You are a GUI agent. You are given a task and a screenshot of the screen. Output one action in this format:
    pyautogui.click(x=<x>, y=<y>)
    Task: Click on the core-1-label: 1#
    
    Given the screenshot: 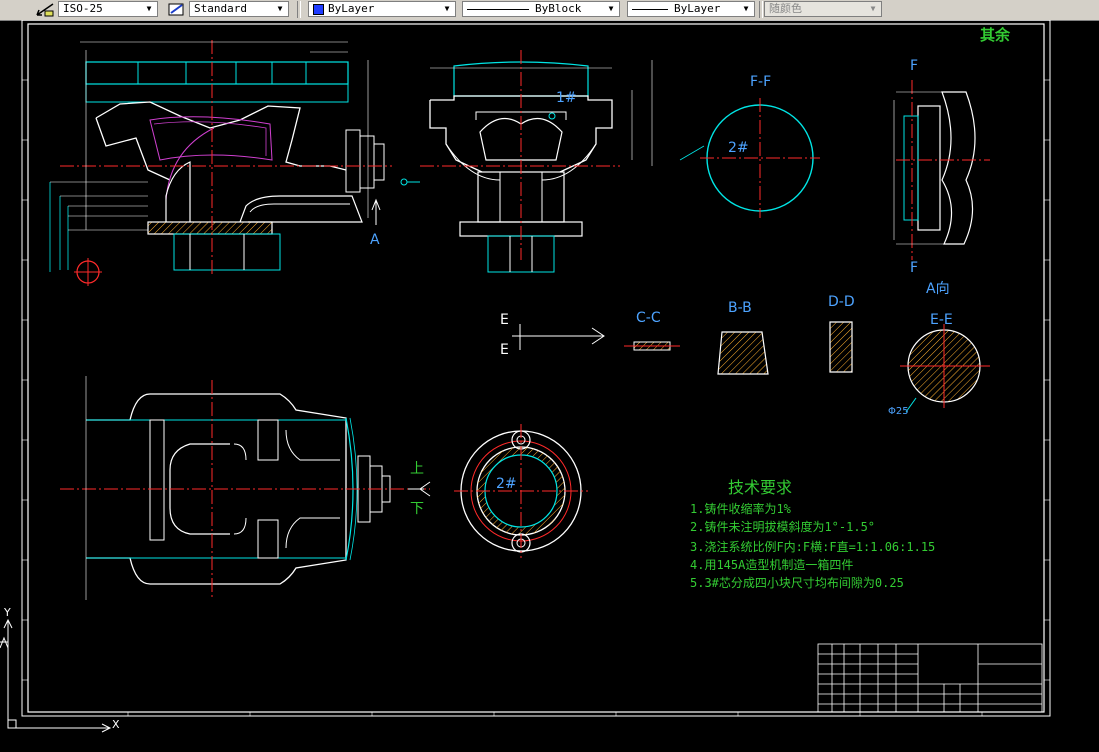 What is the action you would take?
    pyautogui.click(x=566, y=98)
    